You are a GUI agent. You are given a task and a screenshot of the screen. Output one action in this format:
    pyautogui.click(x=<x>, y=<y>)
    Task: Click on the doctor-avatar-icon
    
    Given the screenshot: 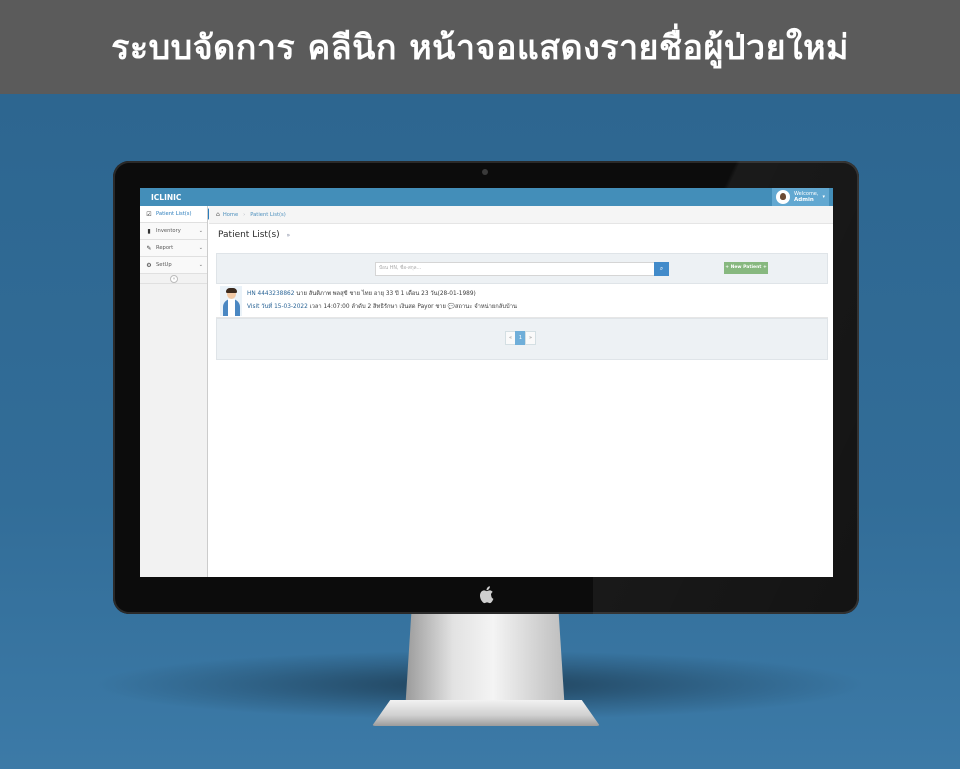 What is the action you would take?
    pyautogui.click(x=231, y=301)
    